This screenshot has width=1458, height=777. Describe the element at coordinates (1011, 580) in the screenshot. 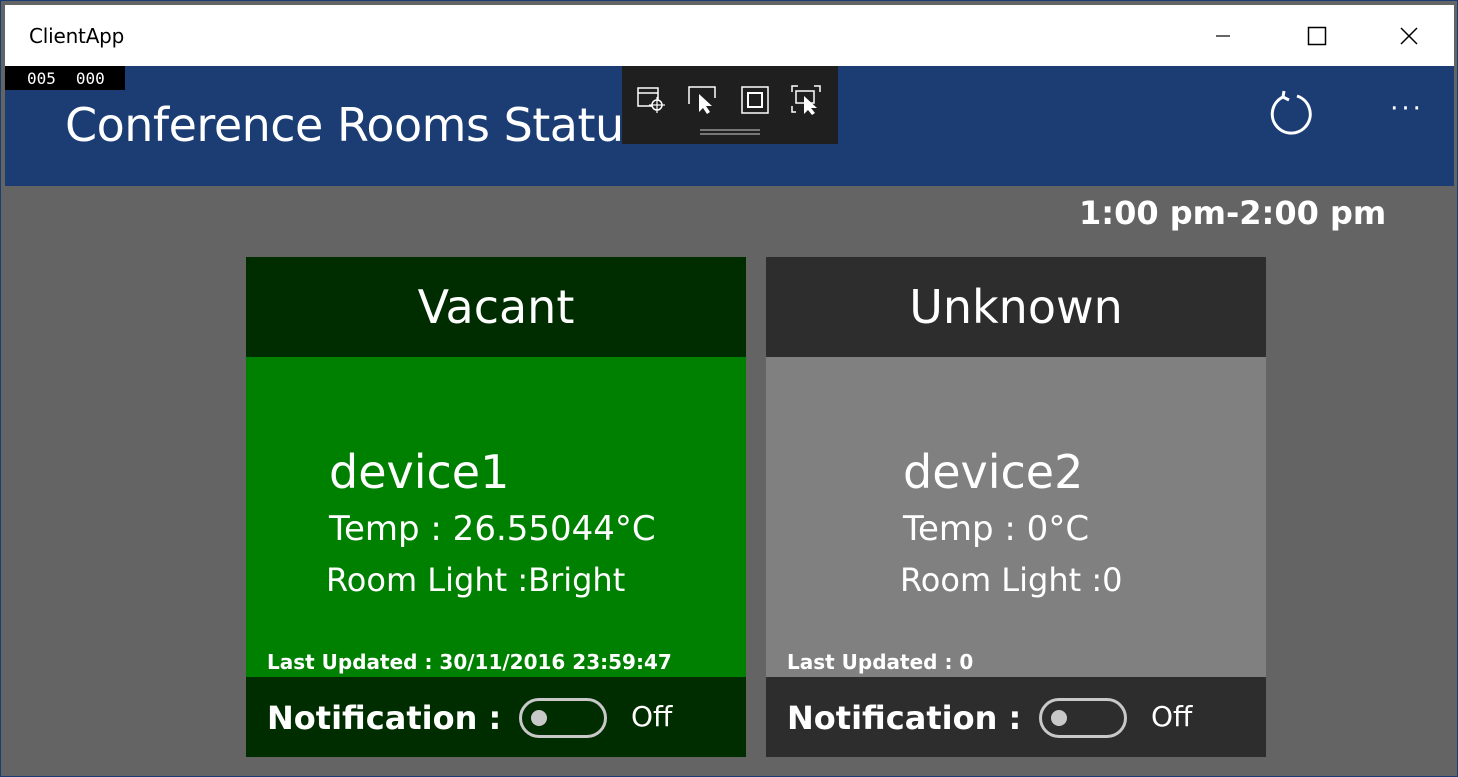

I see `room-light-reading: Room Light :0` at that location.